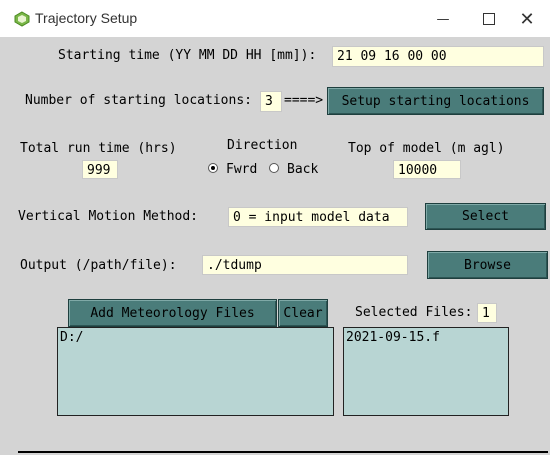 The width and height of the screenshot is (550, 455). I want to click on locations-label: Number of starting locations:, so click(138, 100).